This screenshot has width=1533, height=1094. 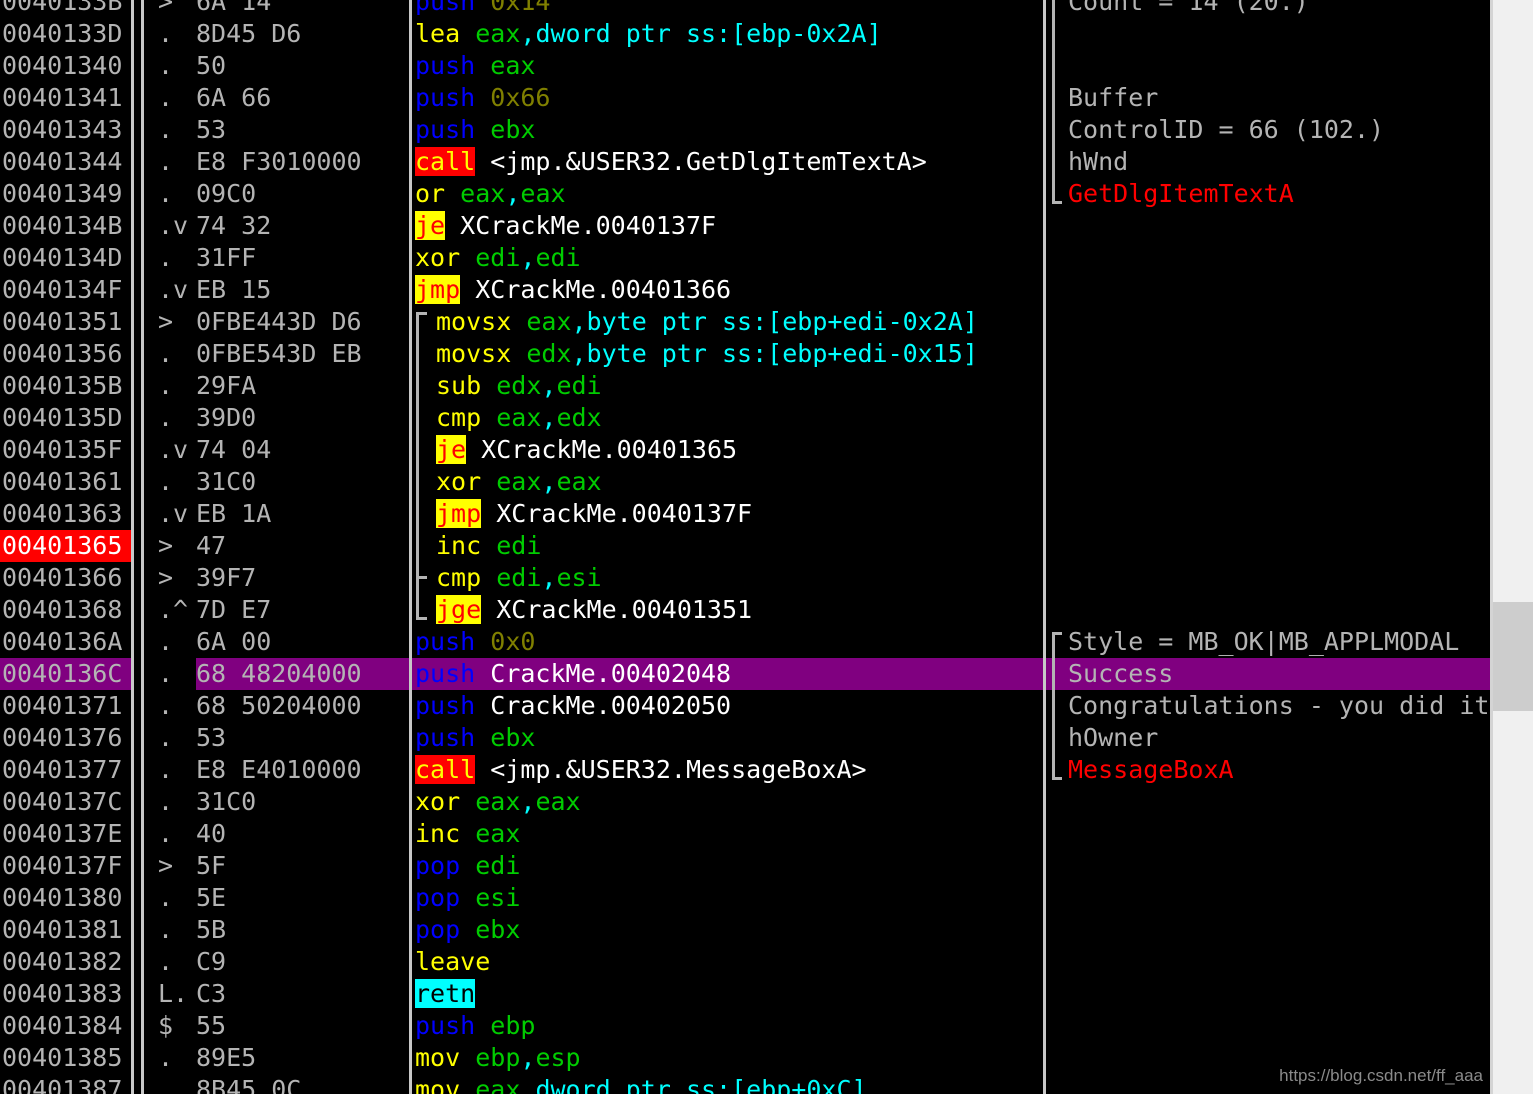 I want to click on disassembly-cell: je XCrackMe.0040137F, so click(x=727, y=226).